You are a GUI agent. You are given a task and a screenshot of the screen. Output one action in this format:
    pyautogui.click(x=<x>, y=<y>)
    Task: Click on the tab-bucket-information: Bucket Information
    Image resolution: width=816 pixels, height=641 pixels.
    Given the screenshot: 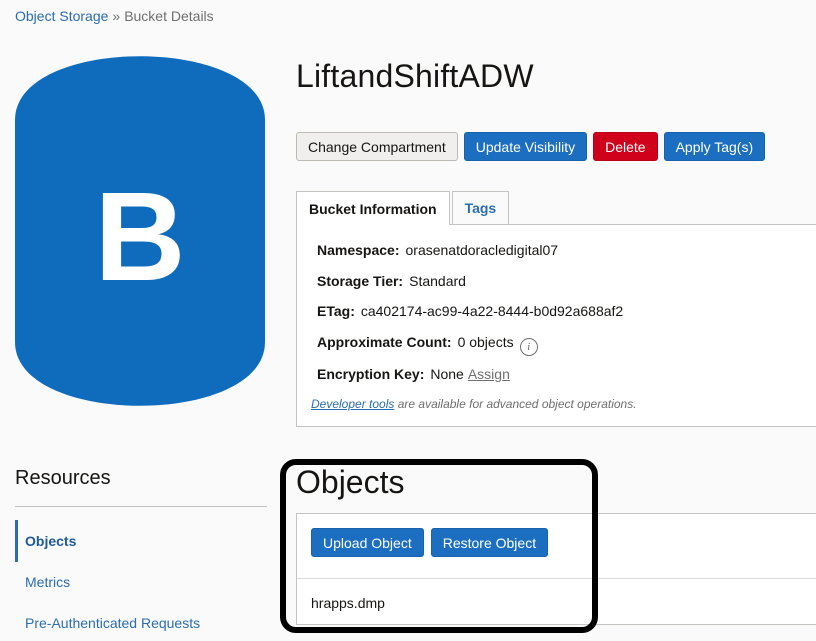 What is the action you would take?
    pyautogui.click(x=373, y=208)
    